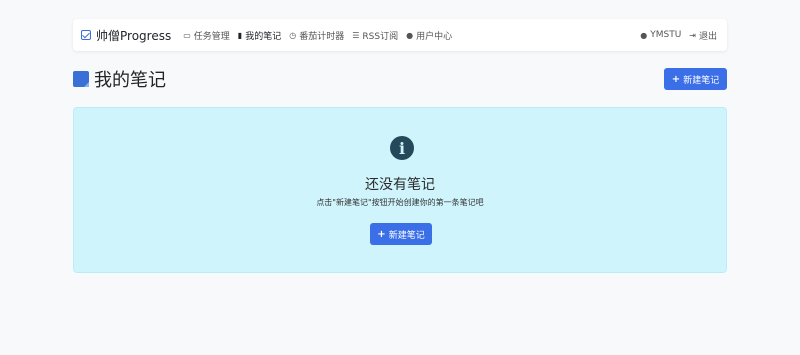  What do you see at coordinates (707, 36) in the screenshot?
I see `logout-label: 退出` at bounding box center [707, 36].